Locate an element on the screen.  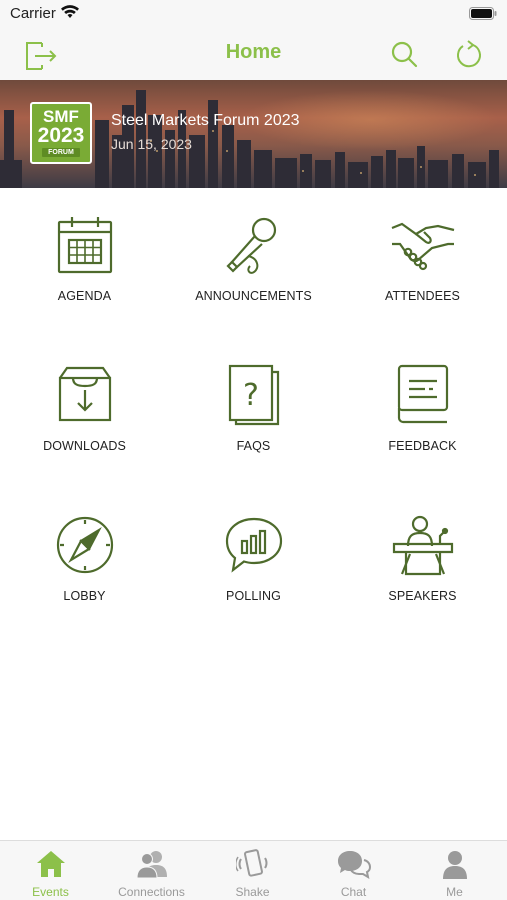
logo-text-year: 2023 is located at coordinates (61, 135).